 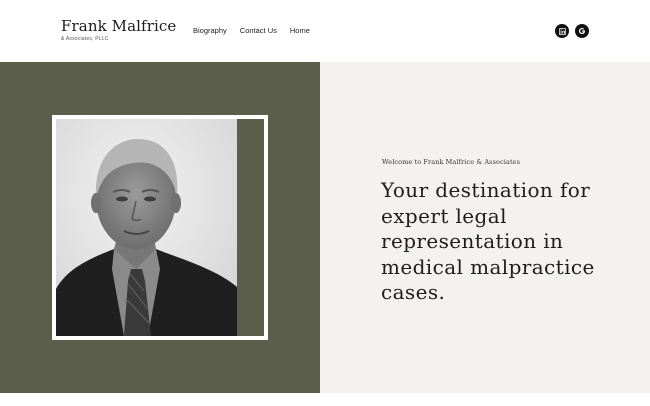 I want to click on google-icon, so click(x=582, y=31).